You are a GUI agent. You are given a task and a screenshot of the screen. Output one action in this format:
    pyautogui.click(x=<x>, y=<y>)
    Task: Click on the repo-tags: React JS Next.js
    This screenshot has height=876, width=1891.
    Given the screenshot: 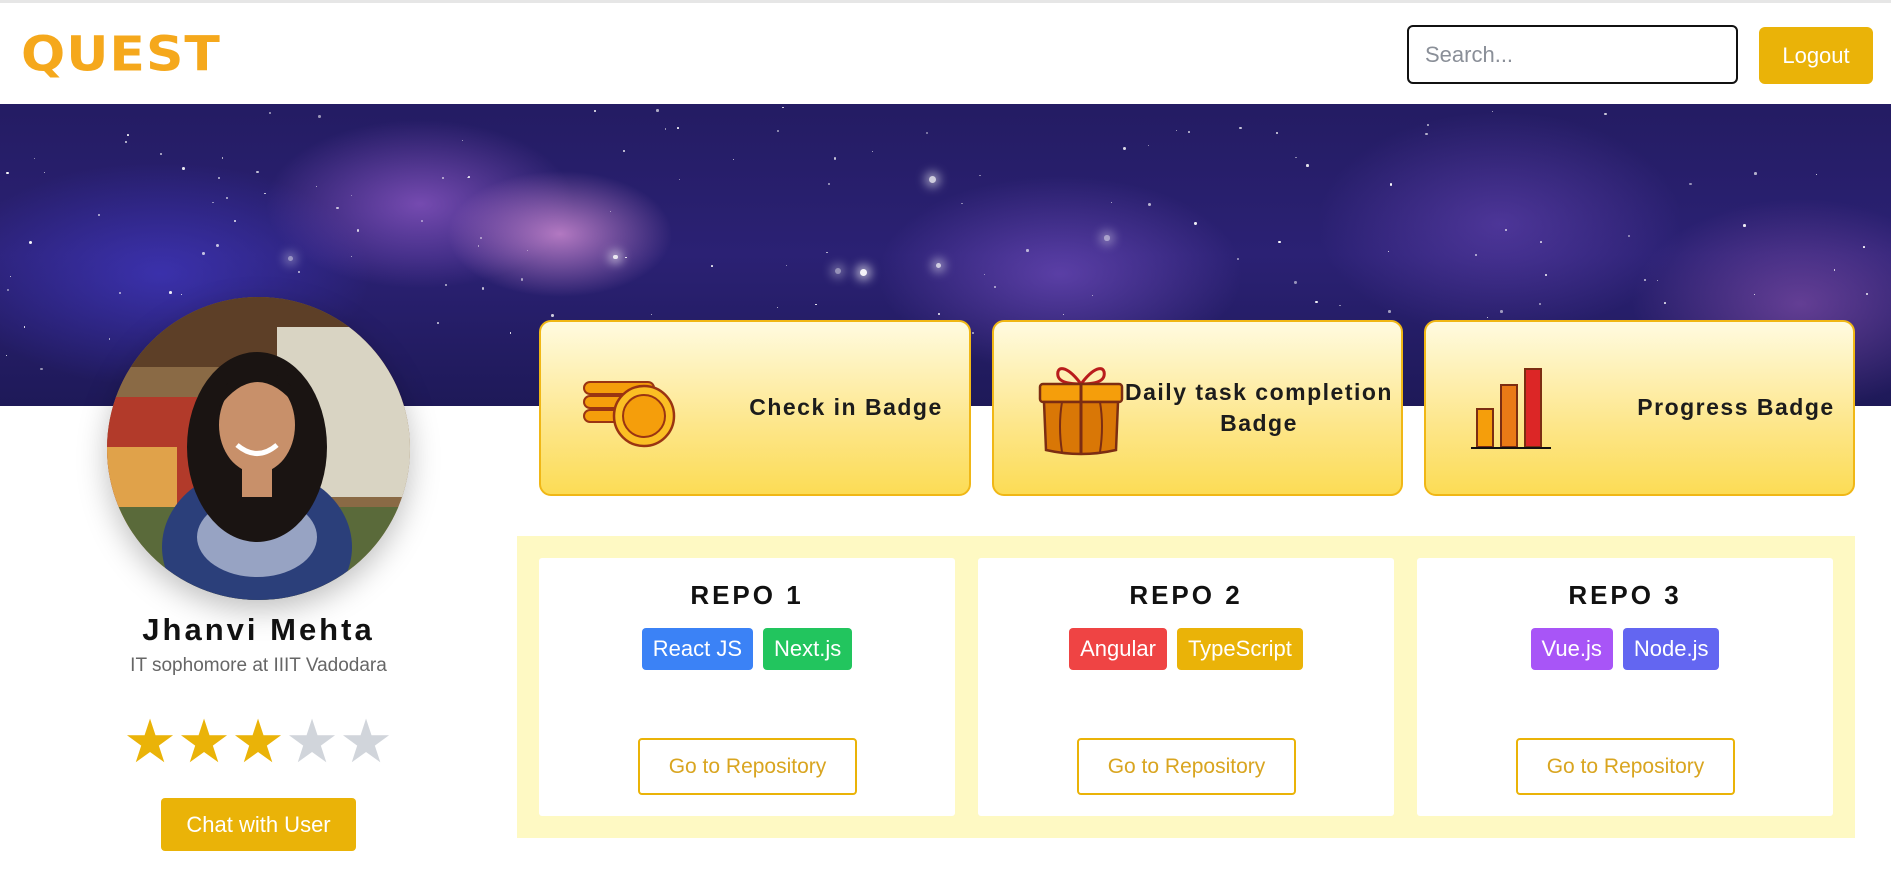 What is the action you would take?
    pyautogui.click(x=747, y=649)
    